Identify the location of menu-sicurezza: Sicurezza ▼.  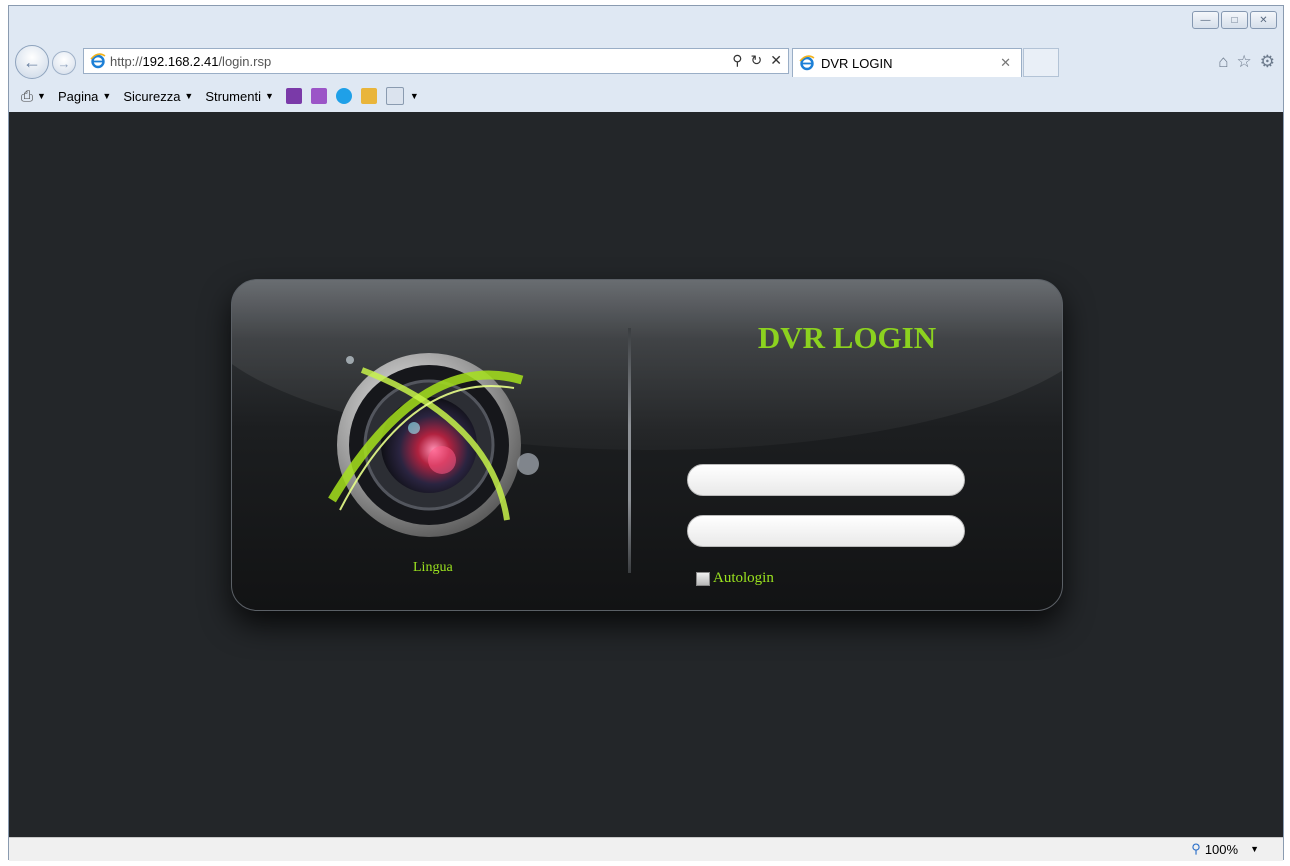
(158, 96).